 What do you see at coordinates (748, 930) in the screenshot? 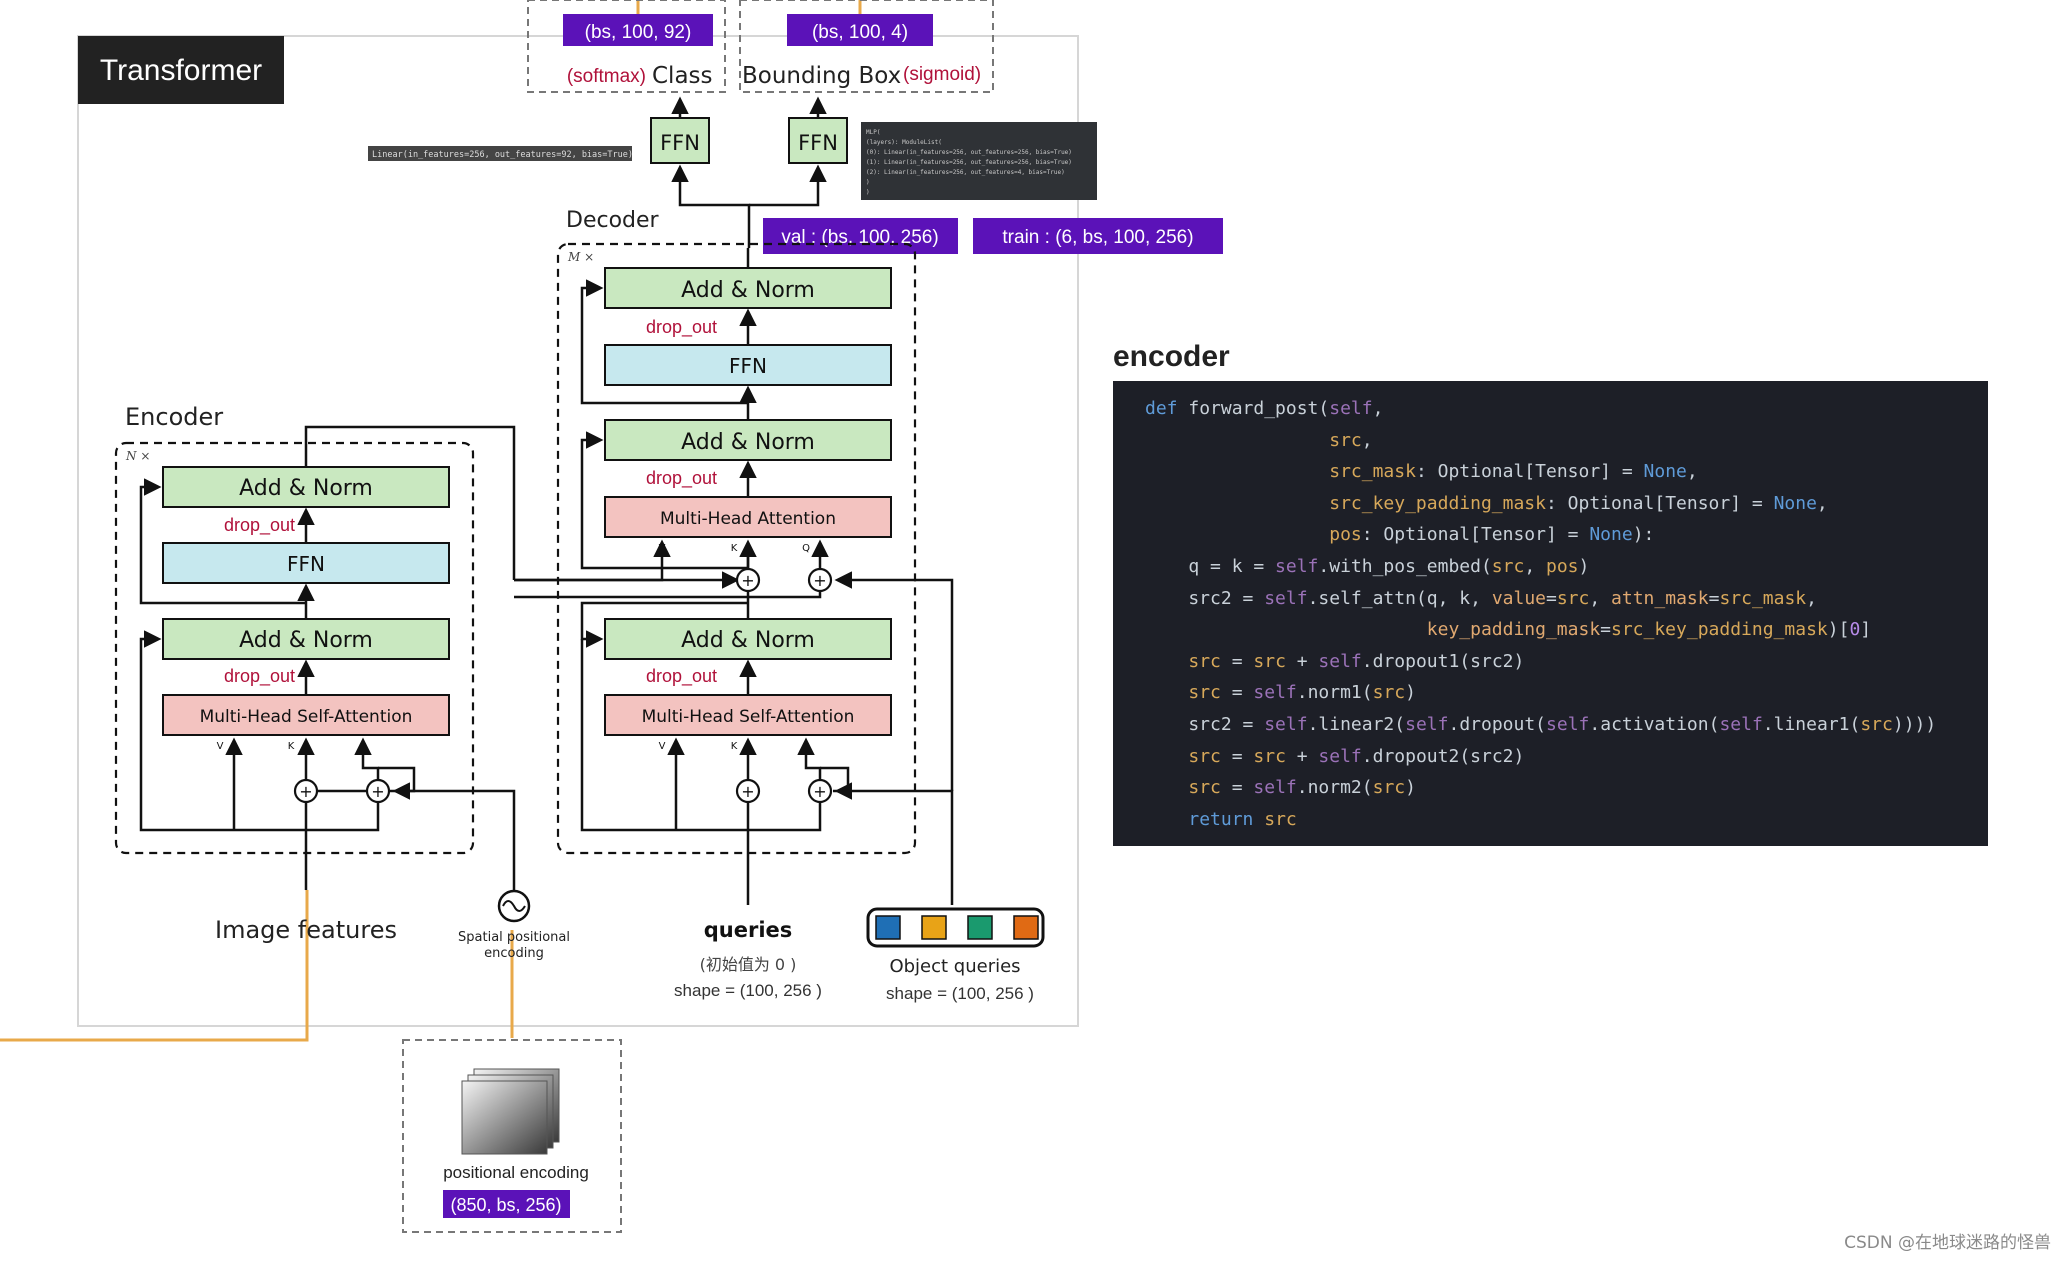
I see `queries-label: queries` at bounding box center [748, 930].